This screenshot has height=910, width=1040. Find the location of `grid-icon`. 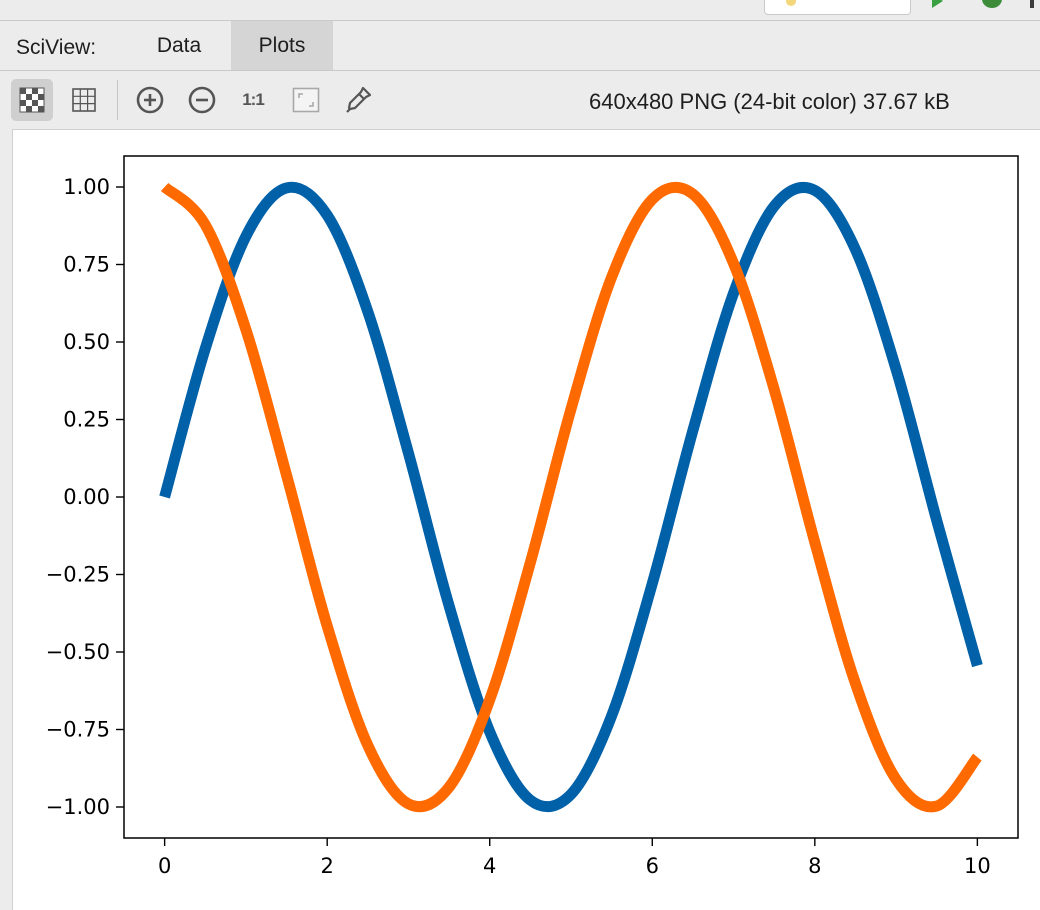

grid-icon is located at coordinates (84, 100).